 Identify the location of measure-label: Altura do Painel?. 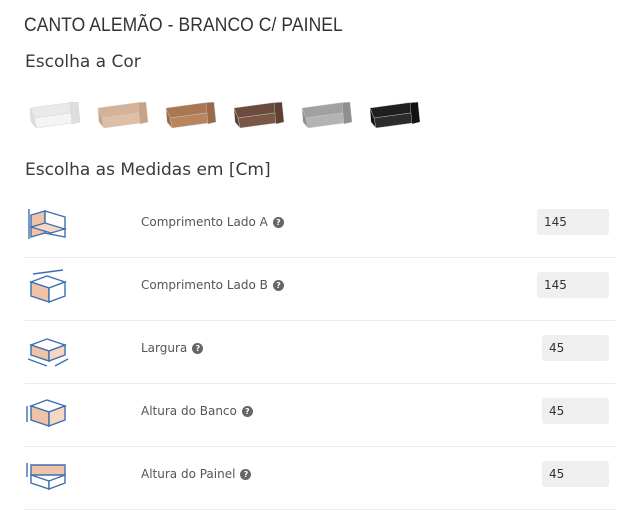
(196, 474).